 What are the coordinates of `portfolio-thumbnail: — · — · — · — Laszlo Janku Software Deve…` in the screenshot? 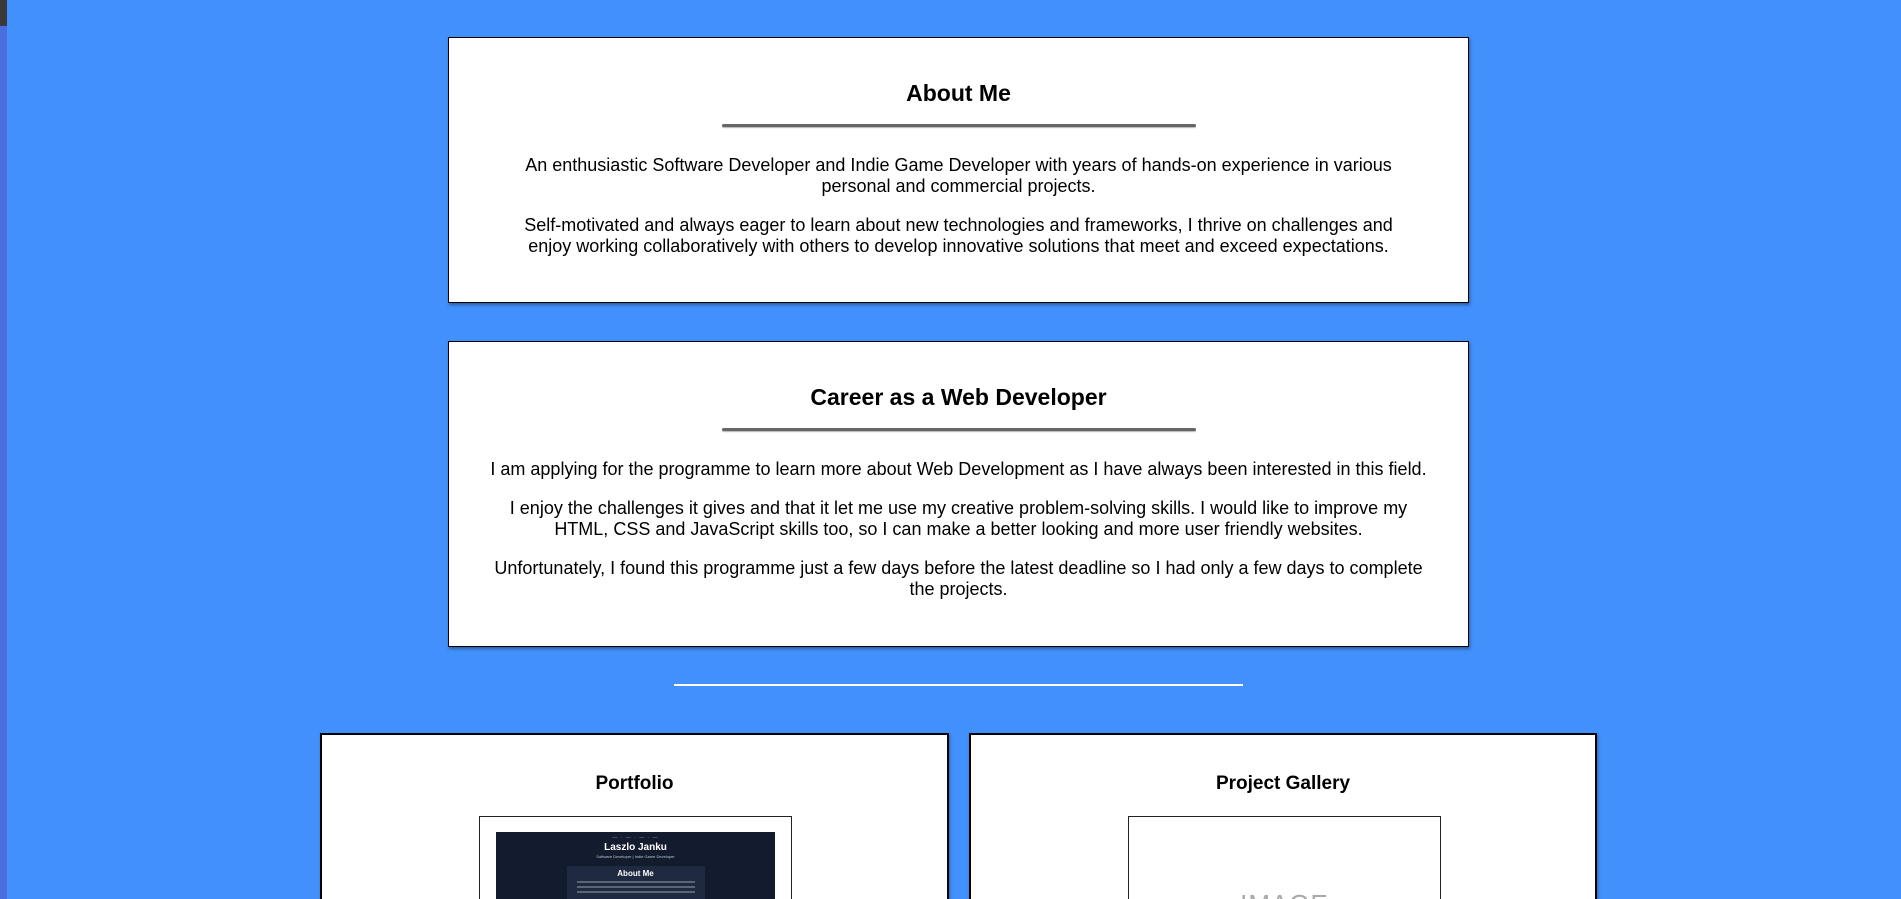 It's located at (635, 857).